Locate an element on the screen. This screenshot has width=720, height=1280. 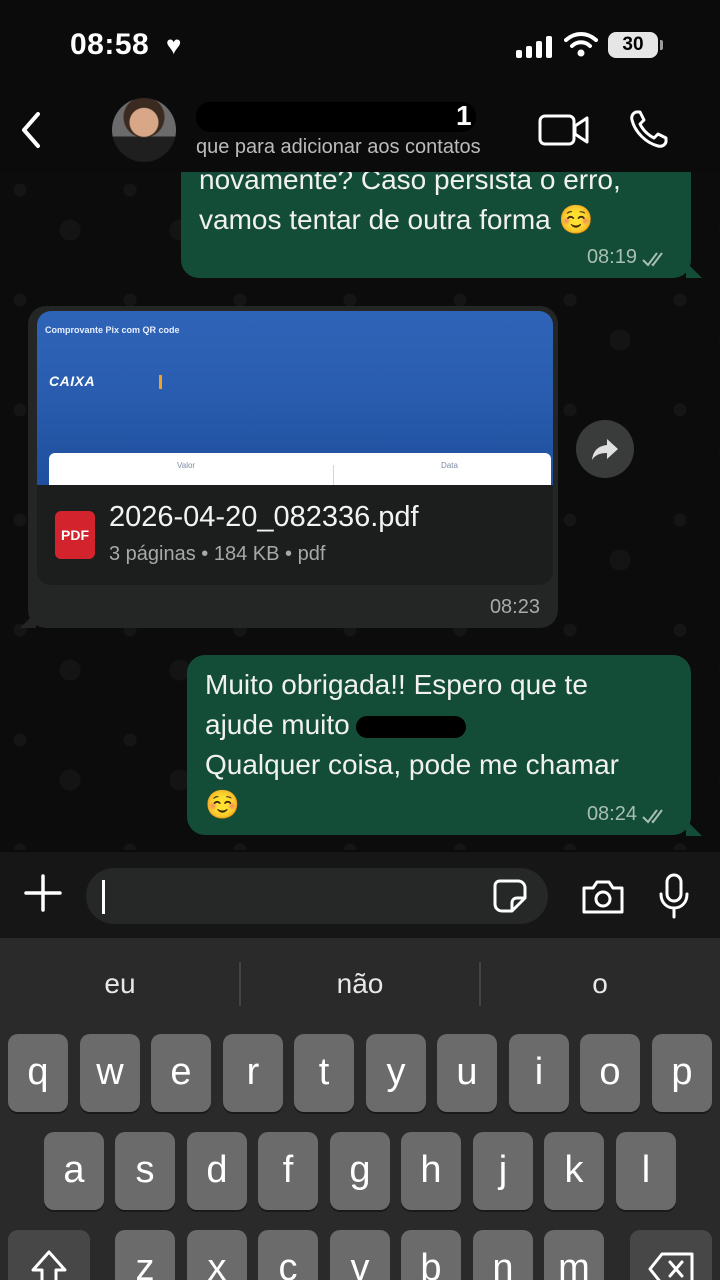
document-file-info: 3 páginas • 184 KB • pdf is located at coordinates (217, 554).